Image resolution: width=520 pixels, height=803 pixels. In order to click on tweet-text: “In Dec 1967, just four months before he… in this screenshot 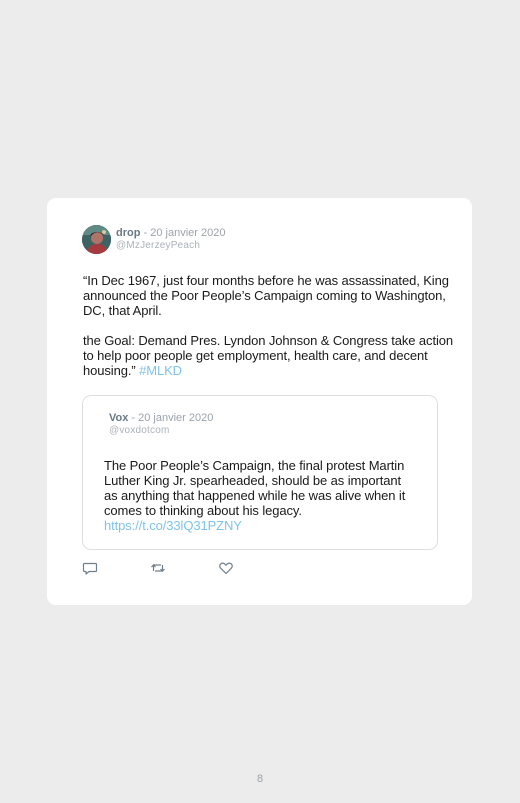, I will do `click(269, 325)`.